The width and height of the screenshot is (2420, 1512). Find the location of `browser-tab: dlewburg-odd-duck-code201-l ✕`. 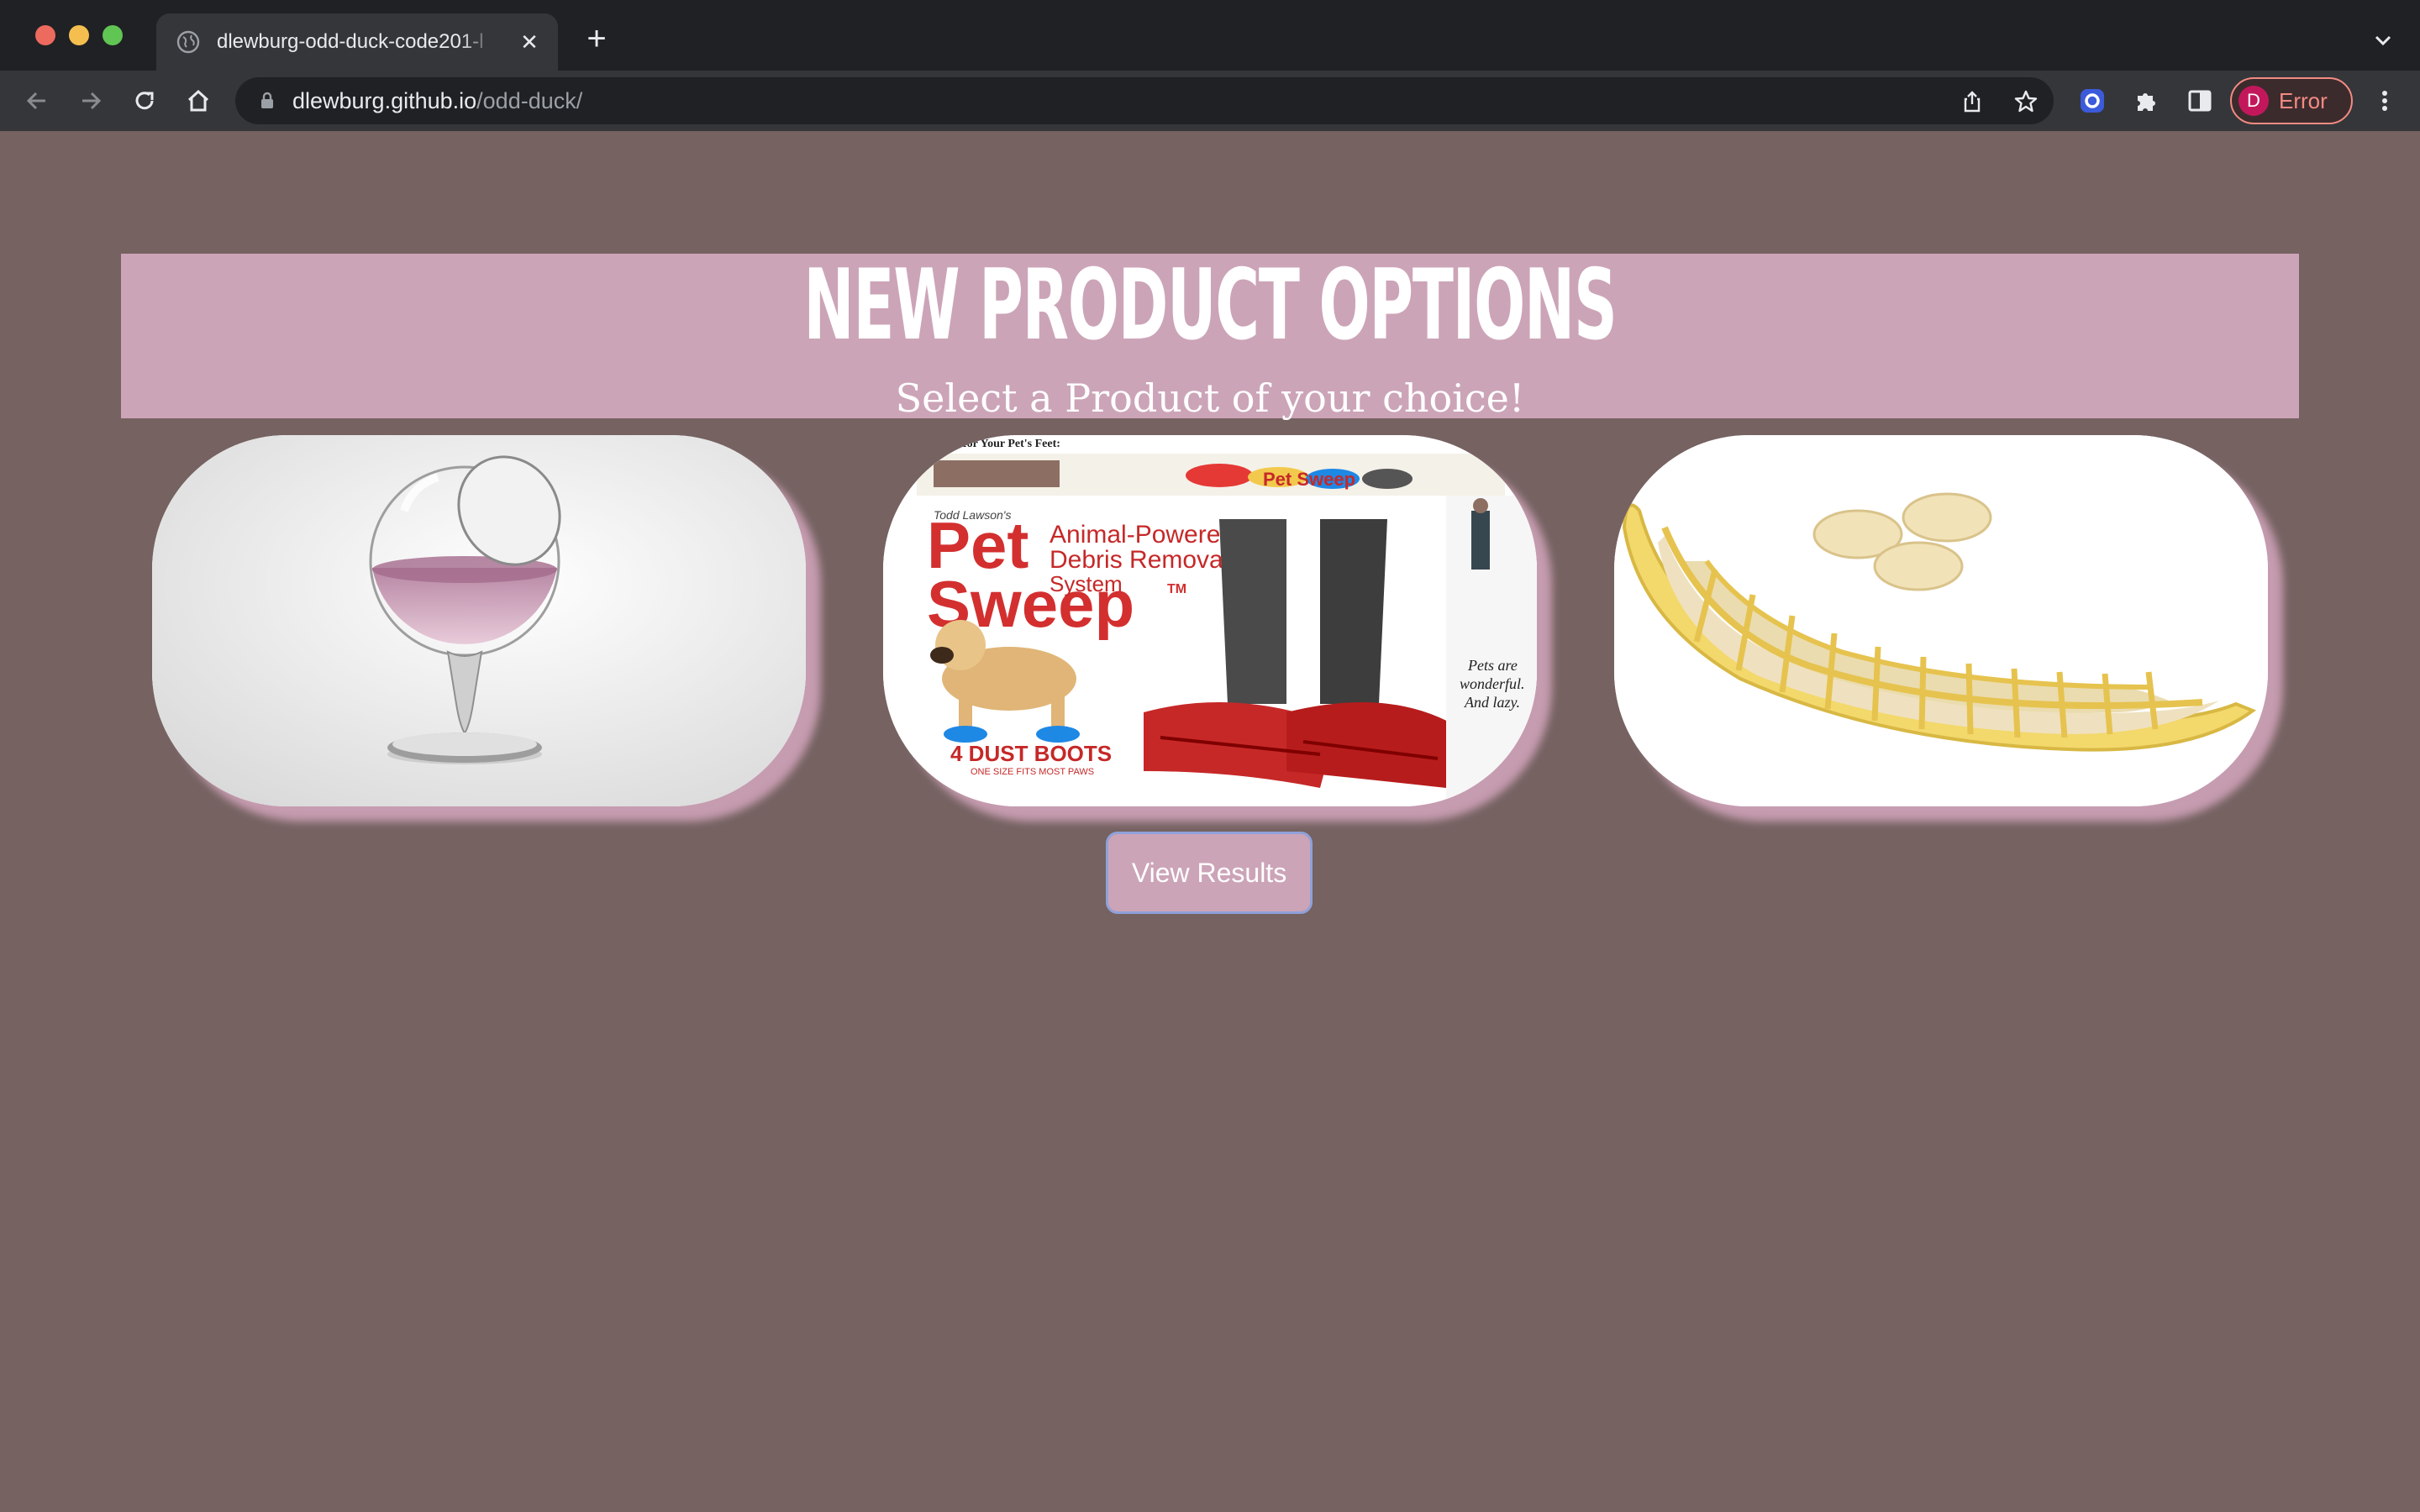

browser-tab: dlewburg-odd-duck-code201-l ✕ is located at coordinates (357, 42).